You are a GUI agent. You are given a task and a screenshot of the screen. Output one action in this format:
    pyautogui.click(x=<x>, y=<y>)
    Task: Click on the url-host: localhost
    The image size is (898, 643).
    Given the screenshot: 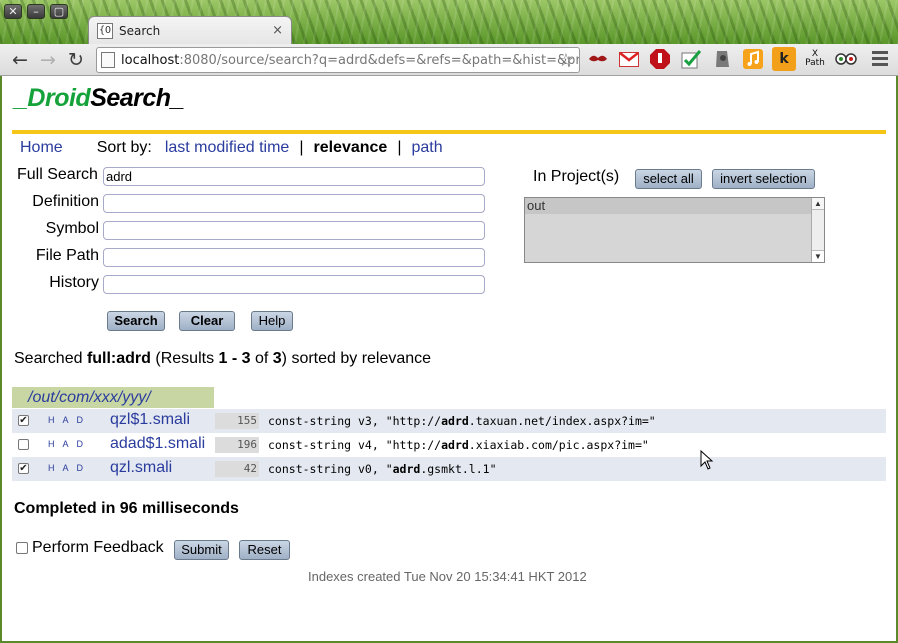 What is the action you would take?
    pyautogui.click(x=150, y=60)
    